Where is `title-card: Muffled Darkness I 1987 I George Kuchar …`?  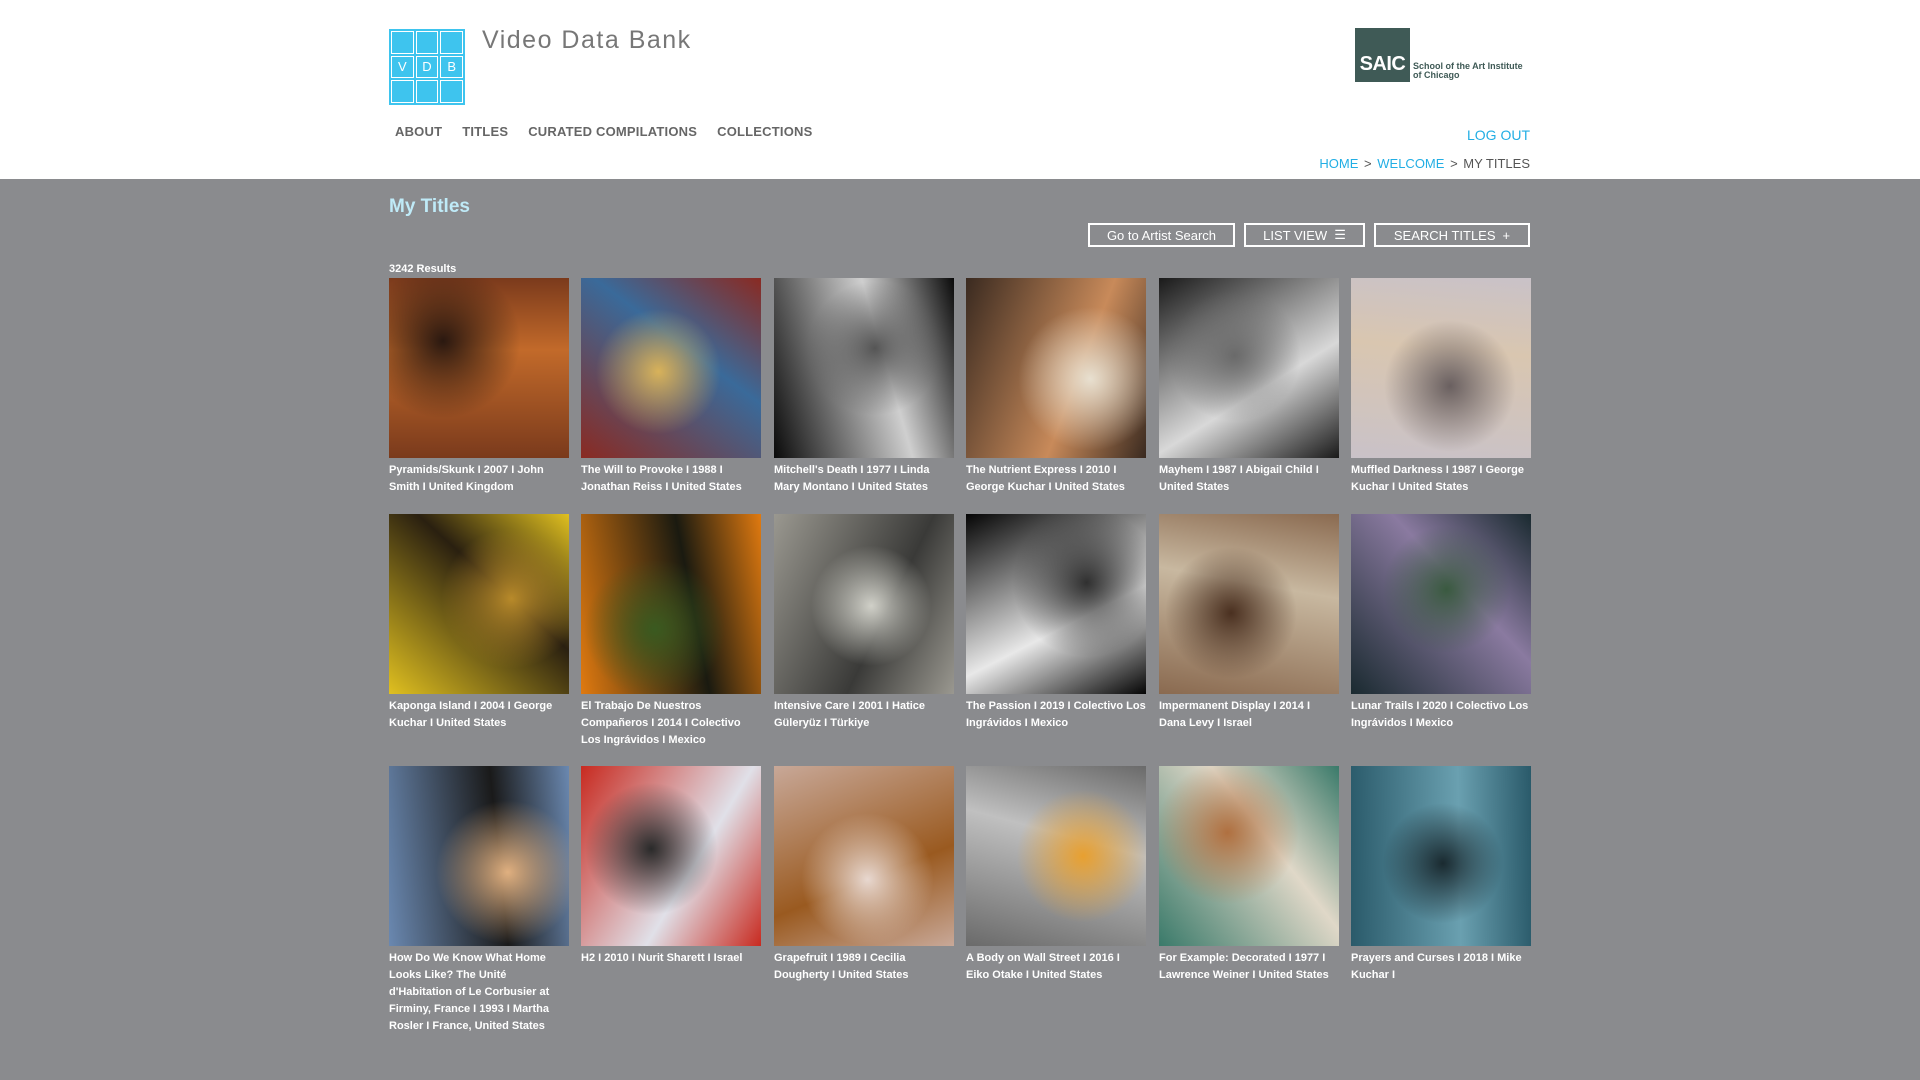
title-card: Muffled Darkness I 1987 I George Kuchar … is located at coordinates (1441, 387).